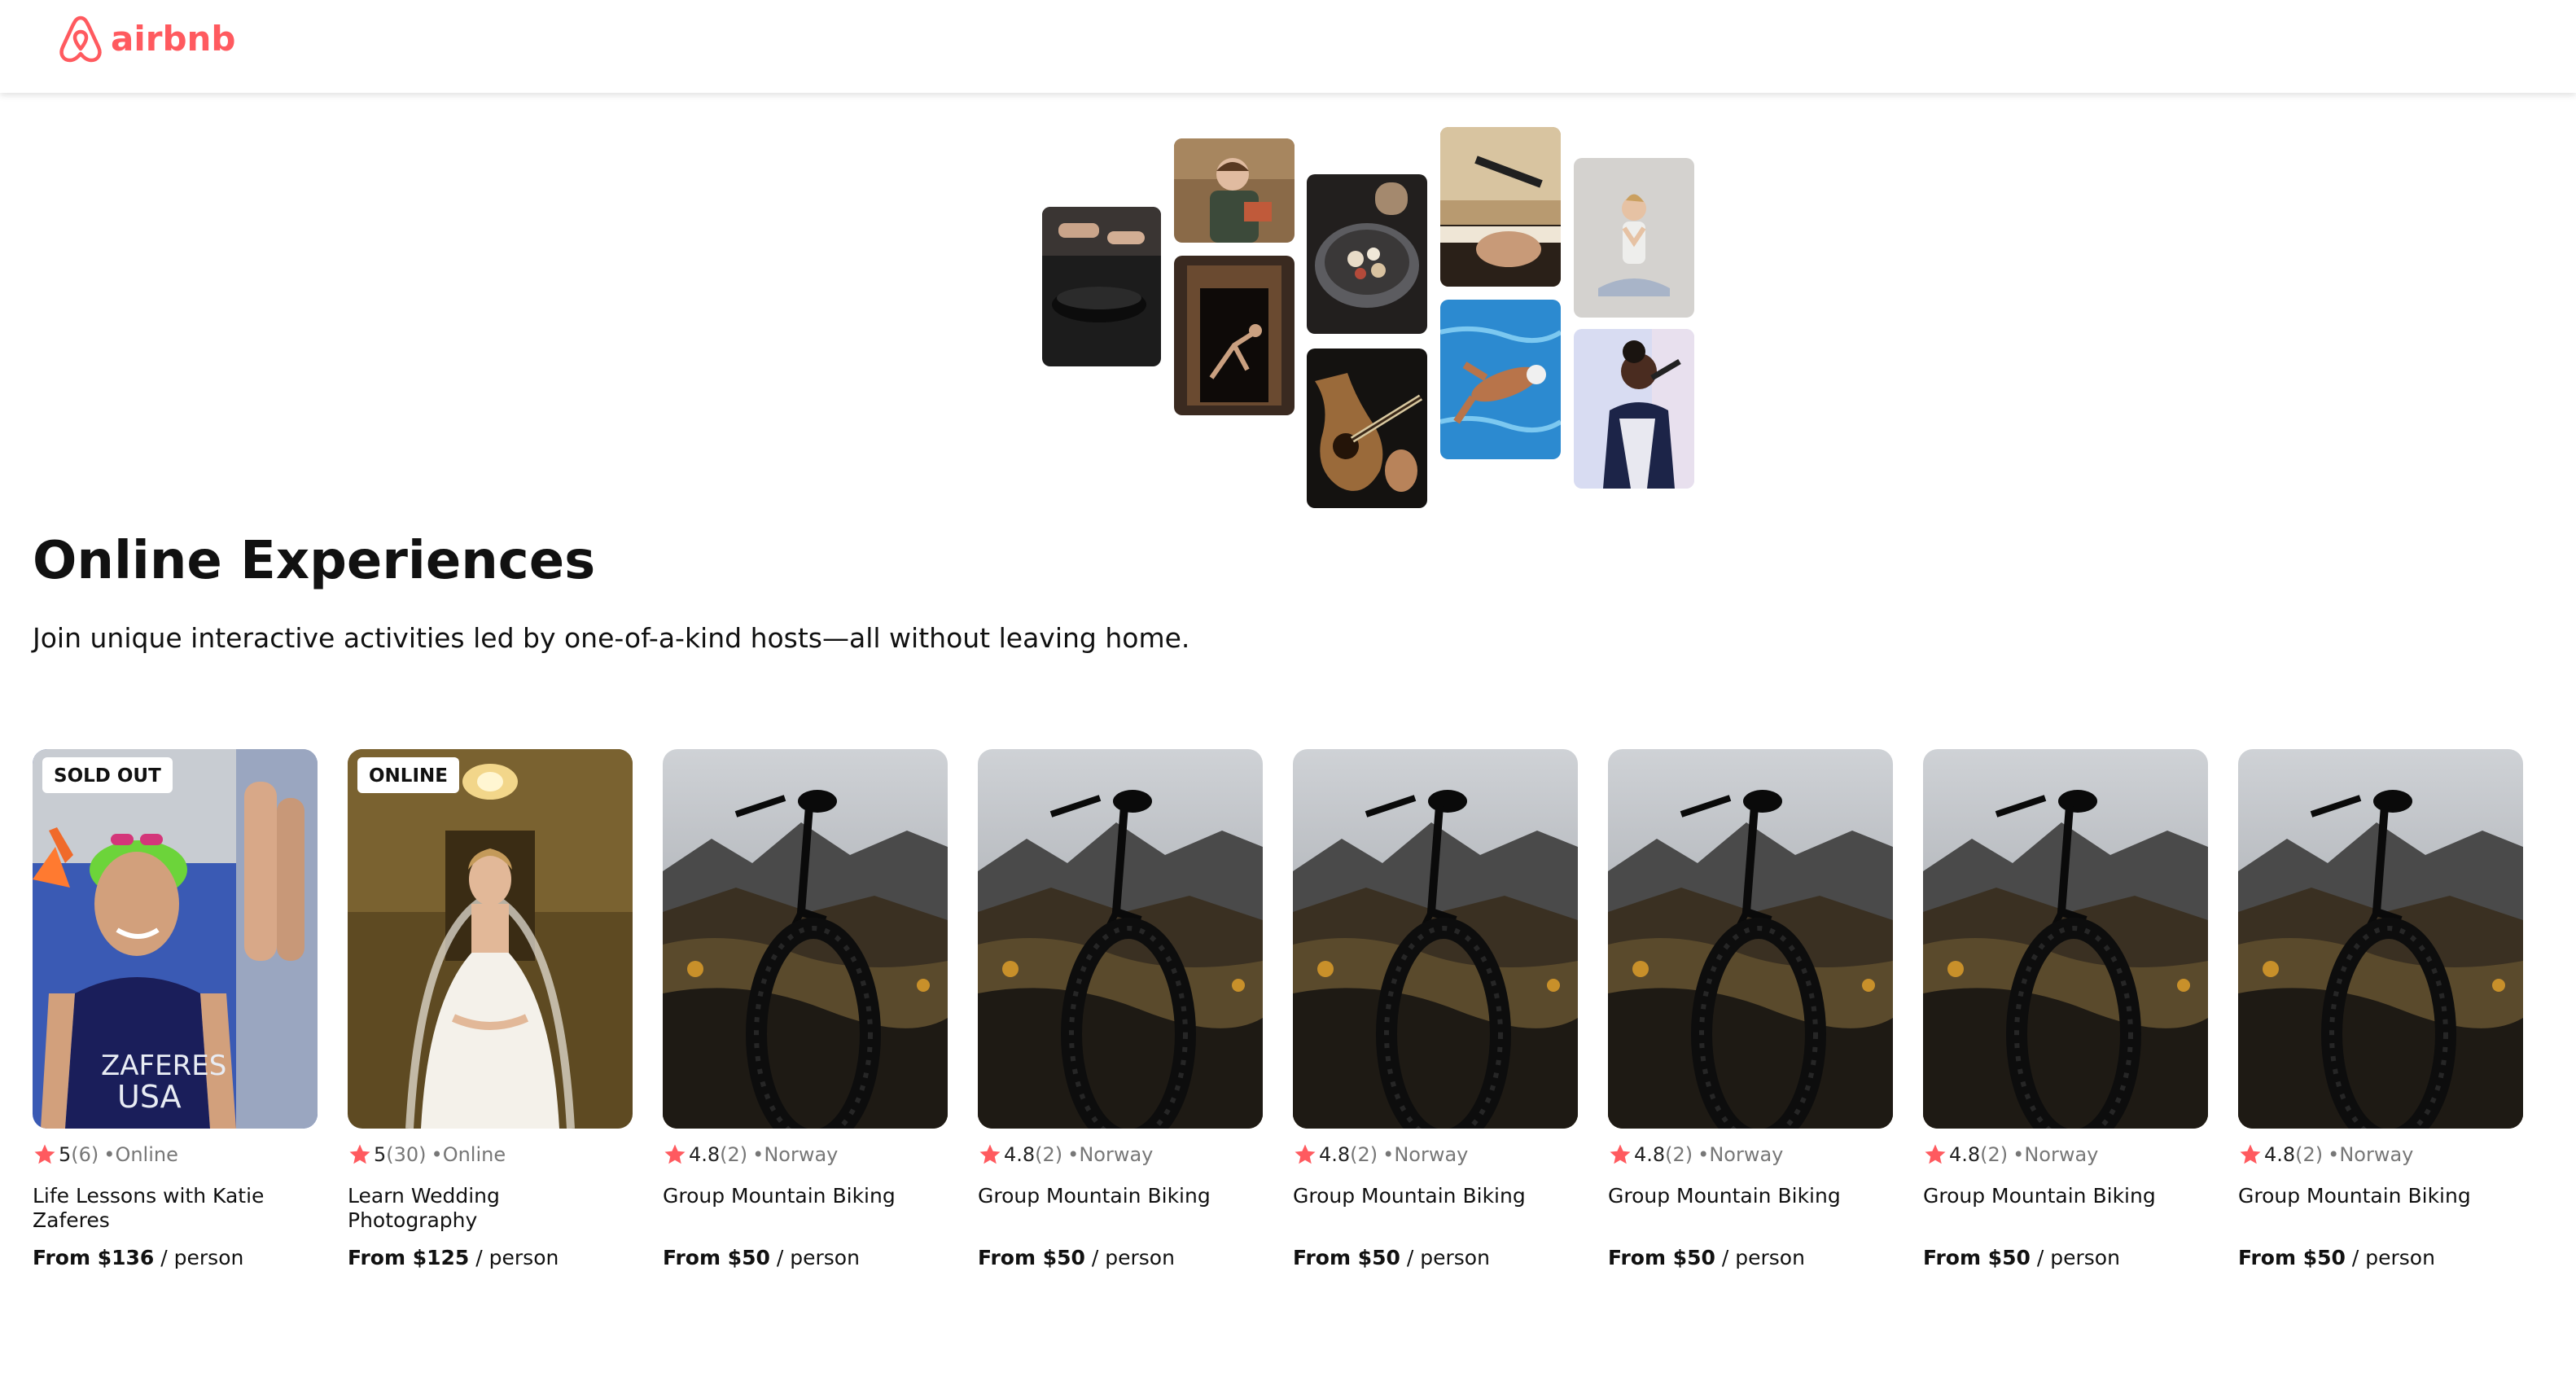  I want to click on review-count: (30), so click(406, 1155).